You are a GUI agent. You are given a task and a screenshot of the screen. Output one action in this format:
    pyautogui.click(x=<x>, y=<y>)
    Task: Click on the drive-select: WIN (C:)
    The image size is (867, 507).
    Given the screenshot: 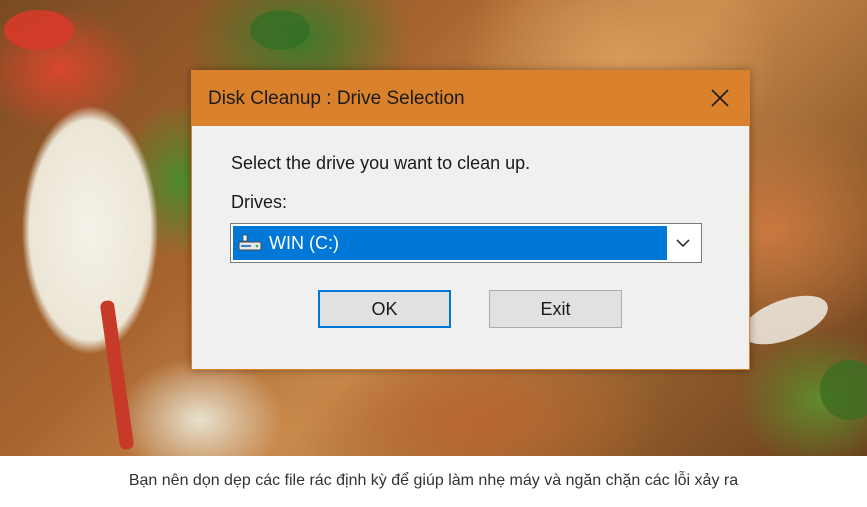 What is the action you would take?
    pyautogui.click(x=466, y=243)
    